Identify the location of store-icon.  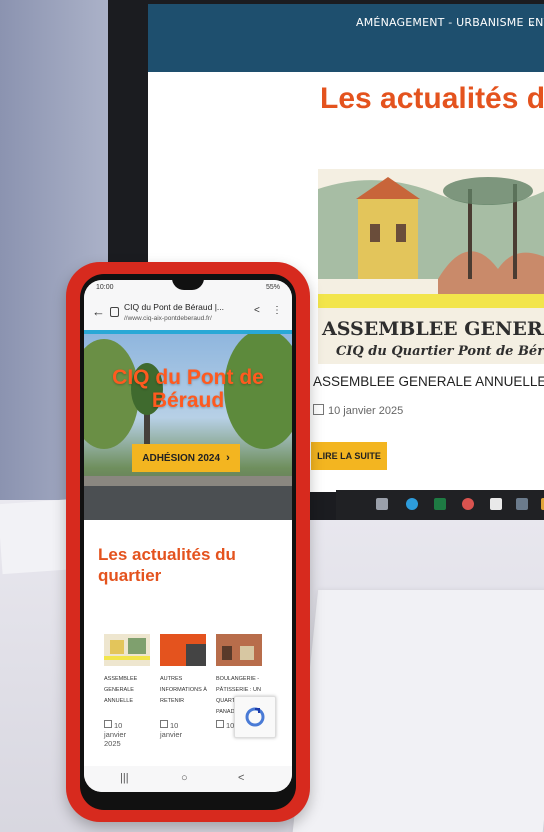
(496, 504).